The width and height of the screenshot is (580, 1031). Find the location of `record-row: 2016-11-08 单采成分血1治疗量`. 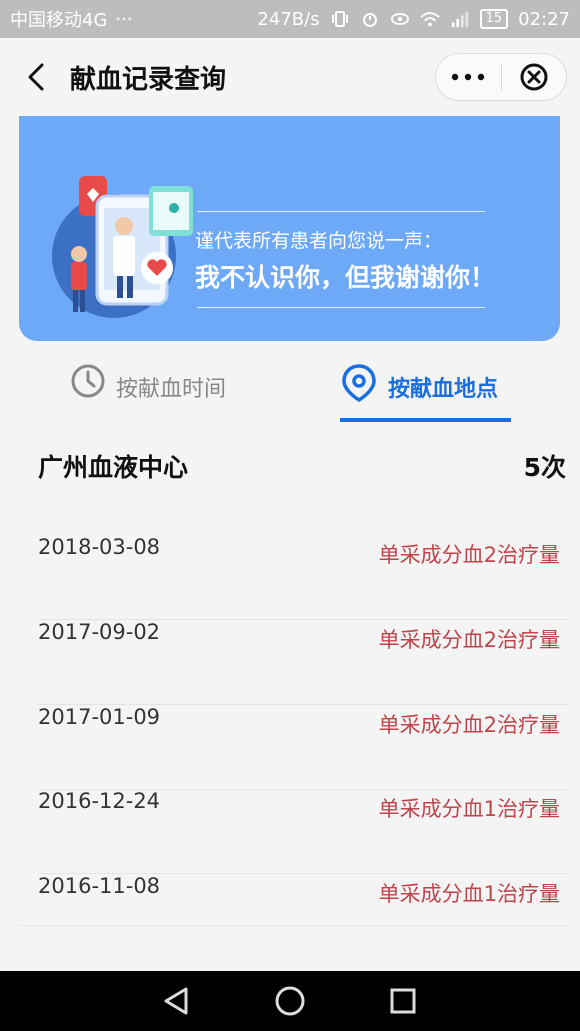

record-row: 2016-11-08 单采成分血1治疗量 is located at coordinates (304, 916).